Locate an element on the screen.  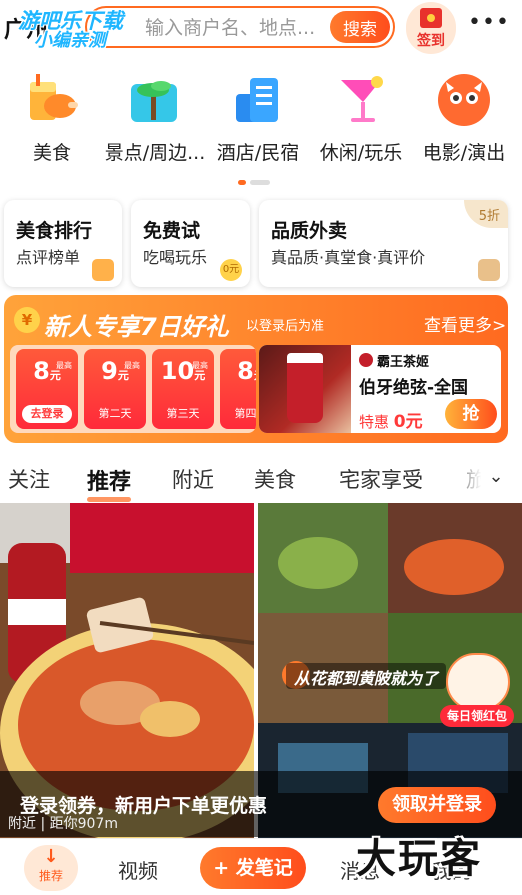
feed-caption: 从花都到黄陂就为了 is located at coordinates (366, 676).